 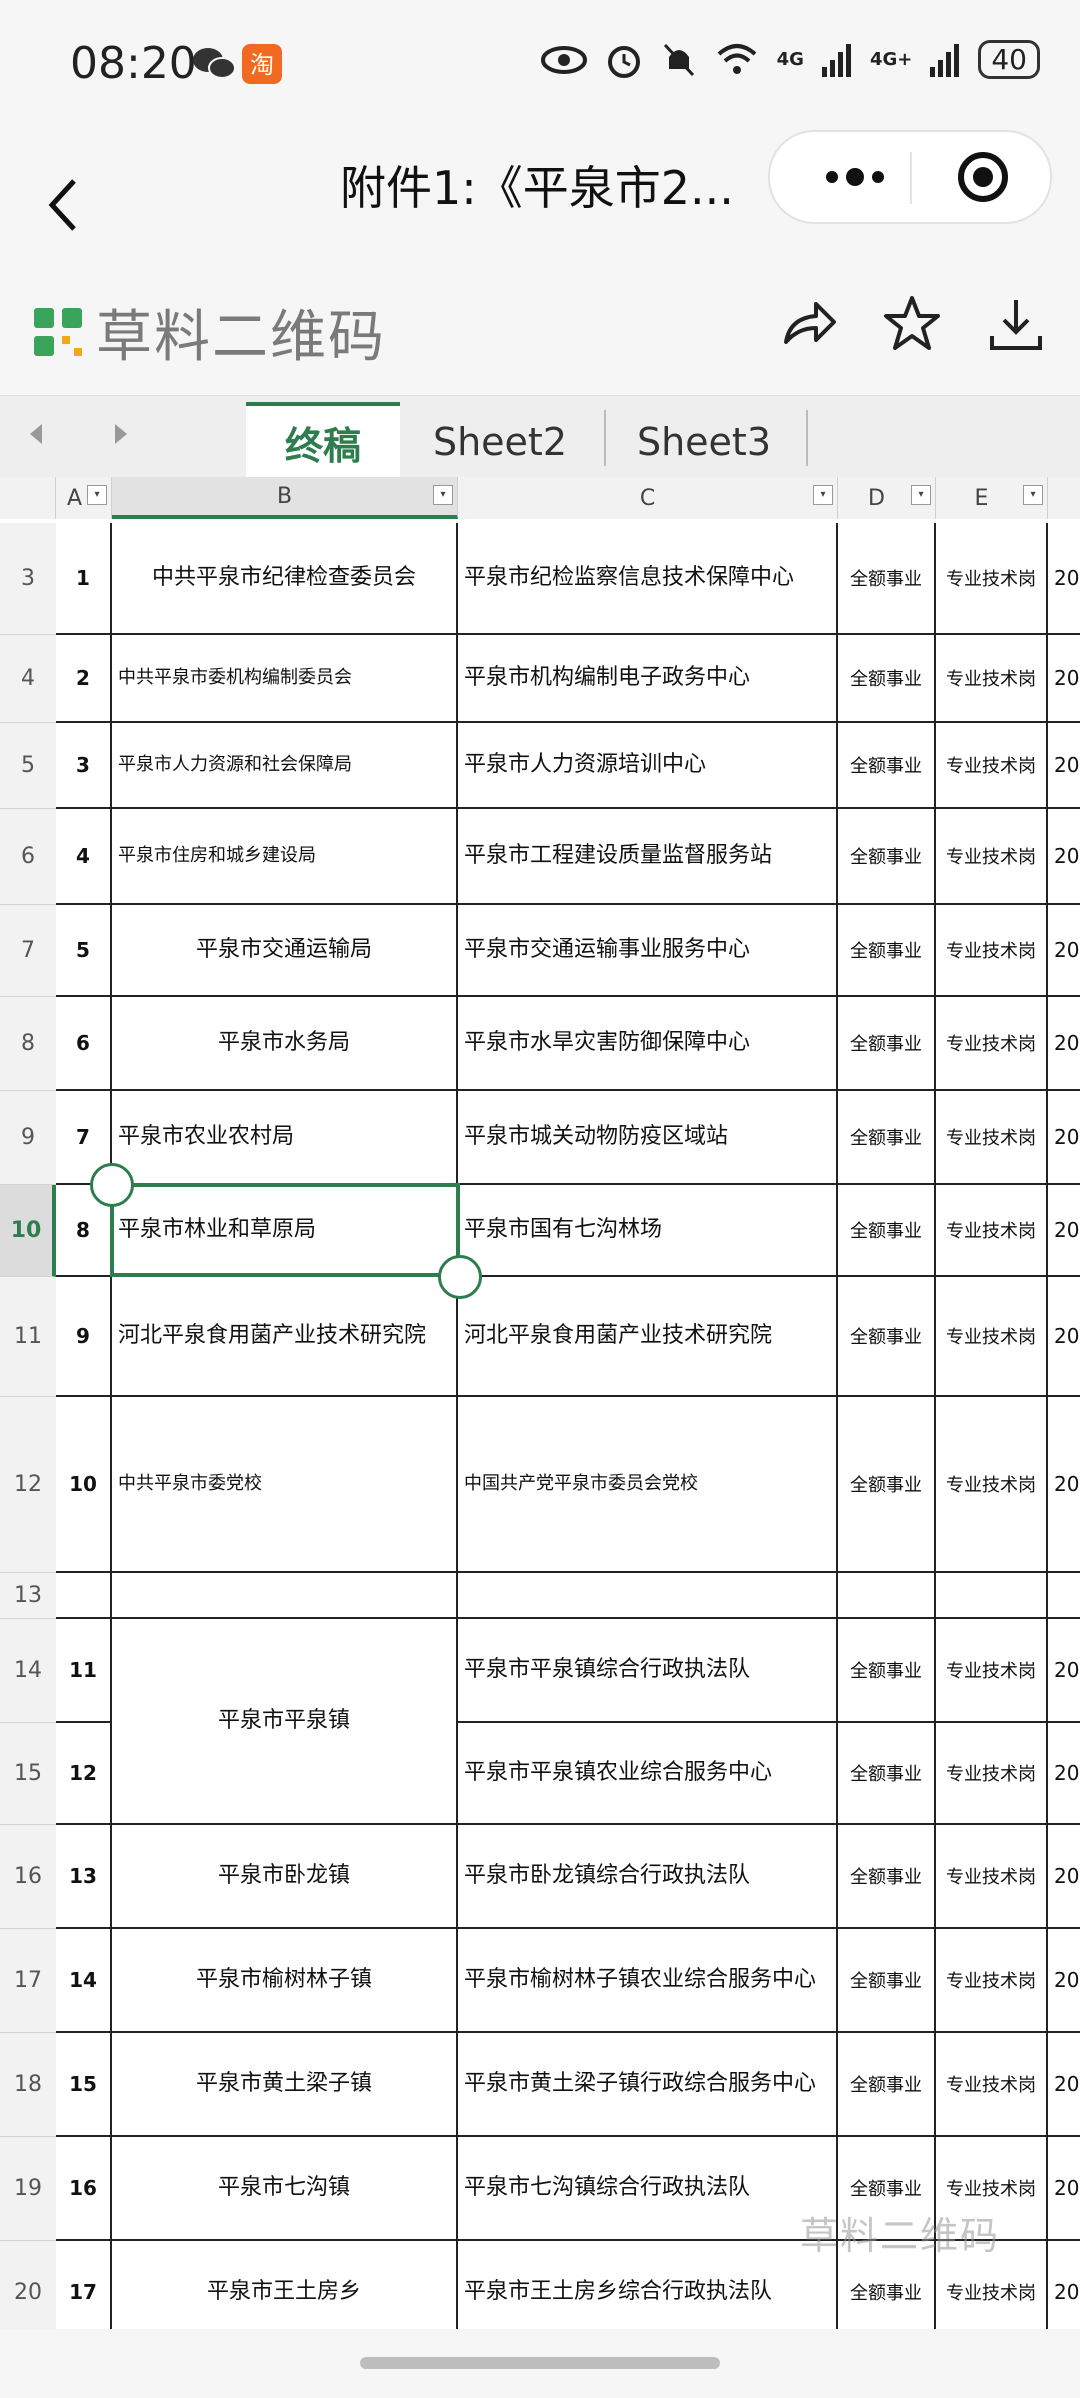 I want to click on cell-b: 中共平泉市委机构编制委员会, so click(x=285, y=679).